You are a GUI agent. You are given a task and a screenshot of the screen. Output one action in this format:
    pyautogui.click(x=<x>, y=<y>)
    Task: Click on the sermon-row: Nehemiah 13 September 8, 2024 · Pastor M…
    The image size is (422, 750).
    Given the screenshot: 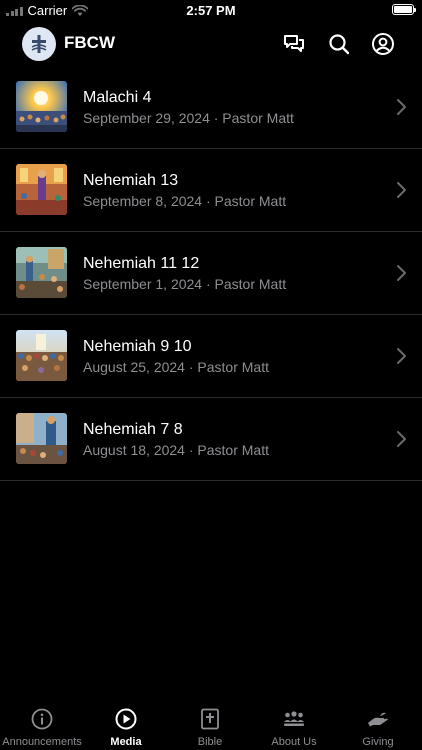 What is the action you would take?
    pyautogui.click(x=211, y=190)
    